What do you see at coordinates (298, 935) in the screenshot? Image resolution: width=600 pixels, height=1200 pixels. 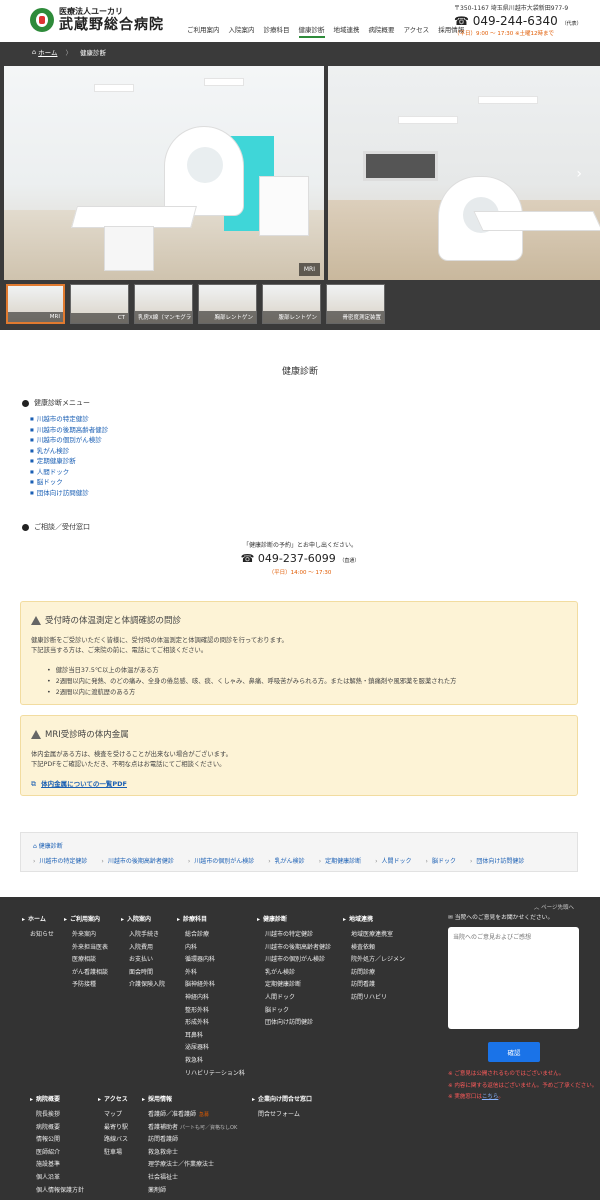 I see `footer-link: 川越市の特定健診` at bounding box center [298, 935].